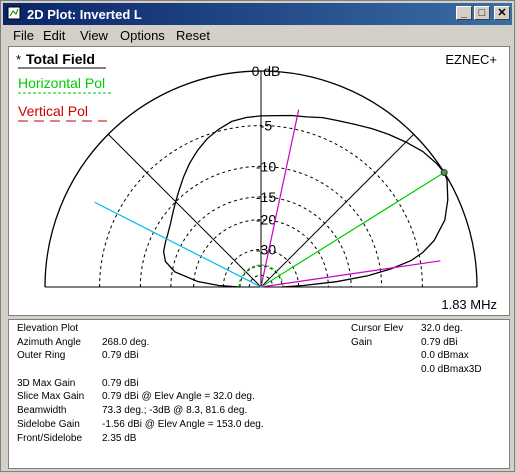 This screenshot has width=517, height=474. Describe the element at coordinates (60, 59) in the screenshot. I see `legend-total: Total Field` at that location.